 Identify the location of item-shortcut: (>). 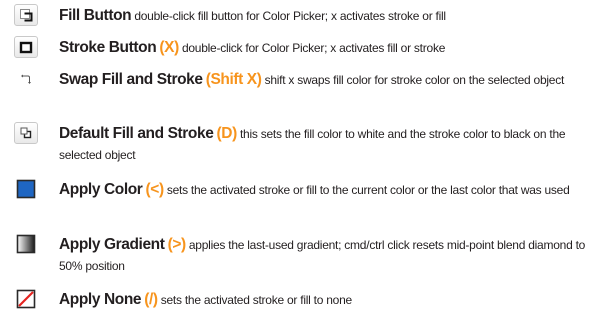
(177, 244).